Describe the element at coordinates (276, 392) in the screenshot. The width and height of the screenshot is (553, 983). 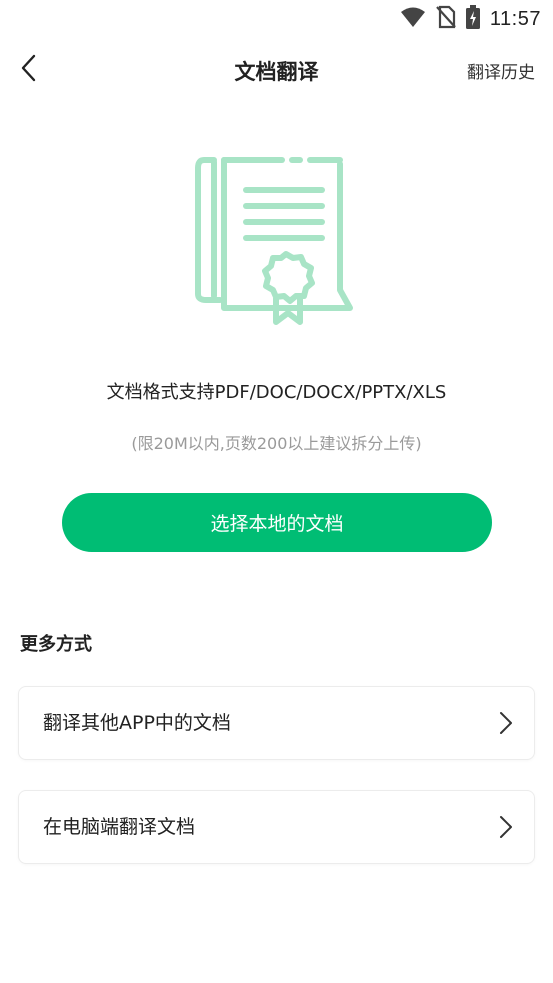
I see `supported-formats-text: 文档格式支持PDF/DOC/DOCX/PPTX/XLS` at that location.